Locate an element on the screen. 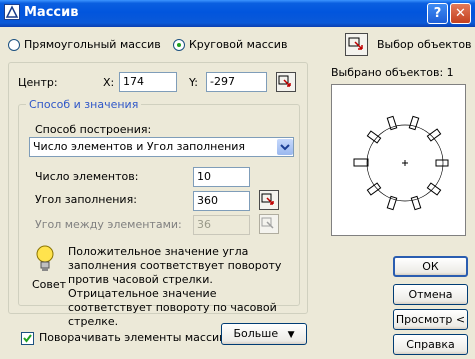  center-label: Центр: is located at coordinates (38, 82).